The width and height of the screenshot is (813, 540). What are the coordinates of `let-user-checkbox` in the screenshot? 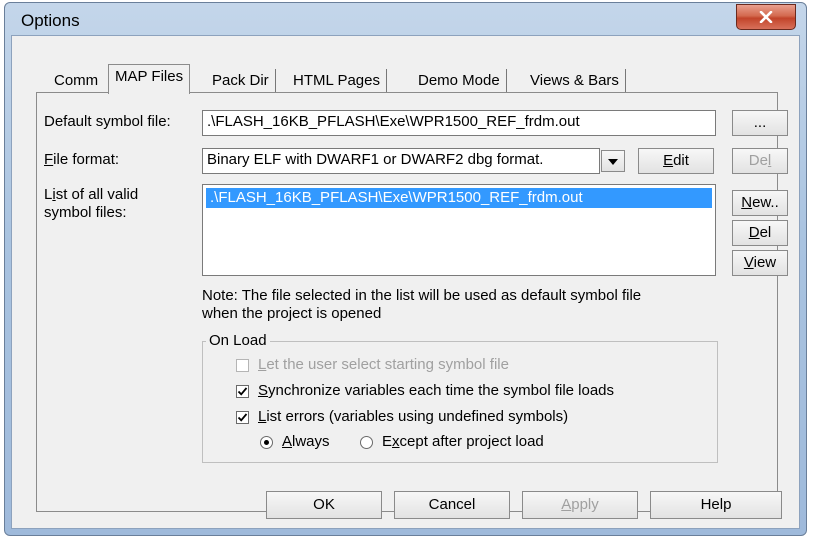 It's located at (242, 365).